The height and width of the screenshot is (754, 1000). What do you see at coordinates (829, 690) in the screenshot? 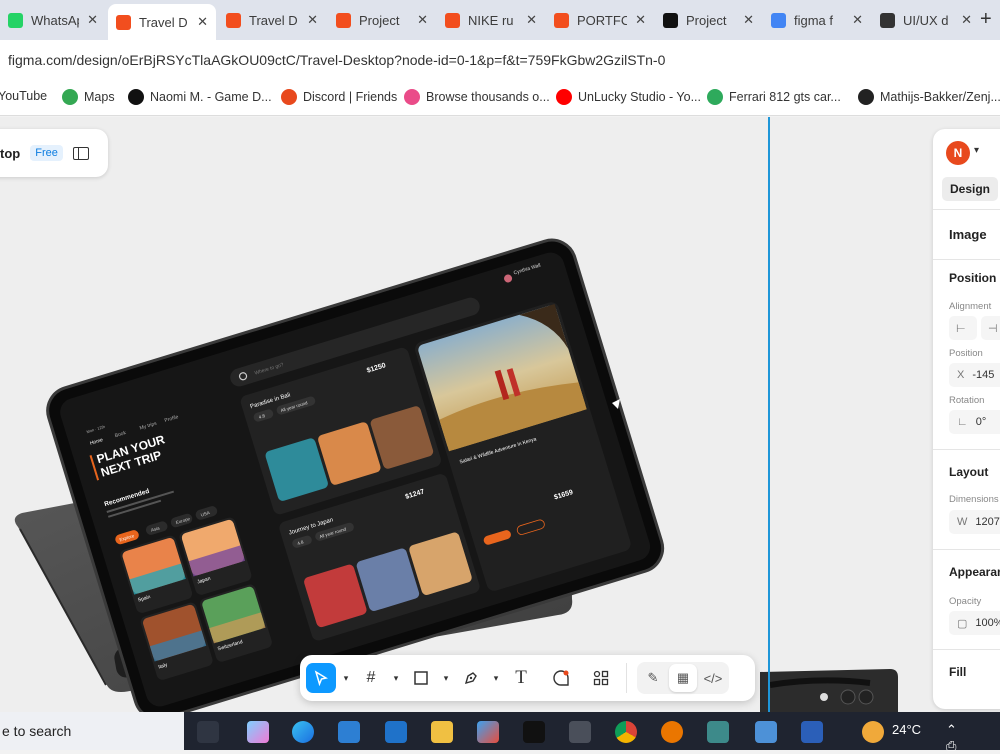
I see `second-tablet` at bounding box center [829, 690].